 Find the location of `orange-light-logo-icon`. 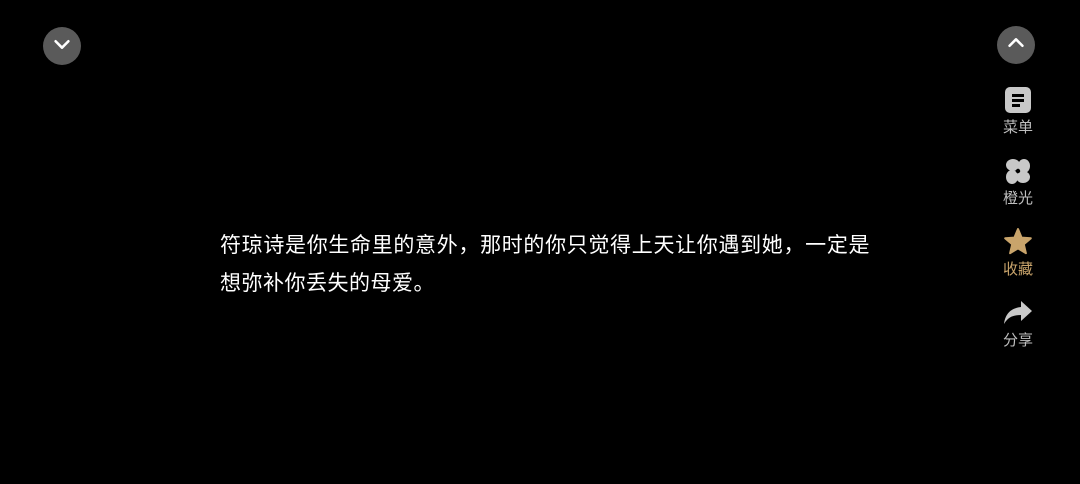

orange-light-logo-icon is located at coordinates (1018, 171).